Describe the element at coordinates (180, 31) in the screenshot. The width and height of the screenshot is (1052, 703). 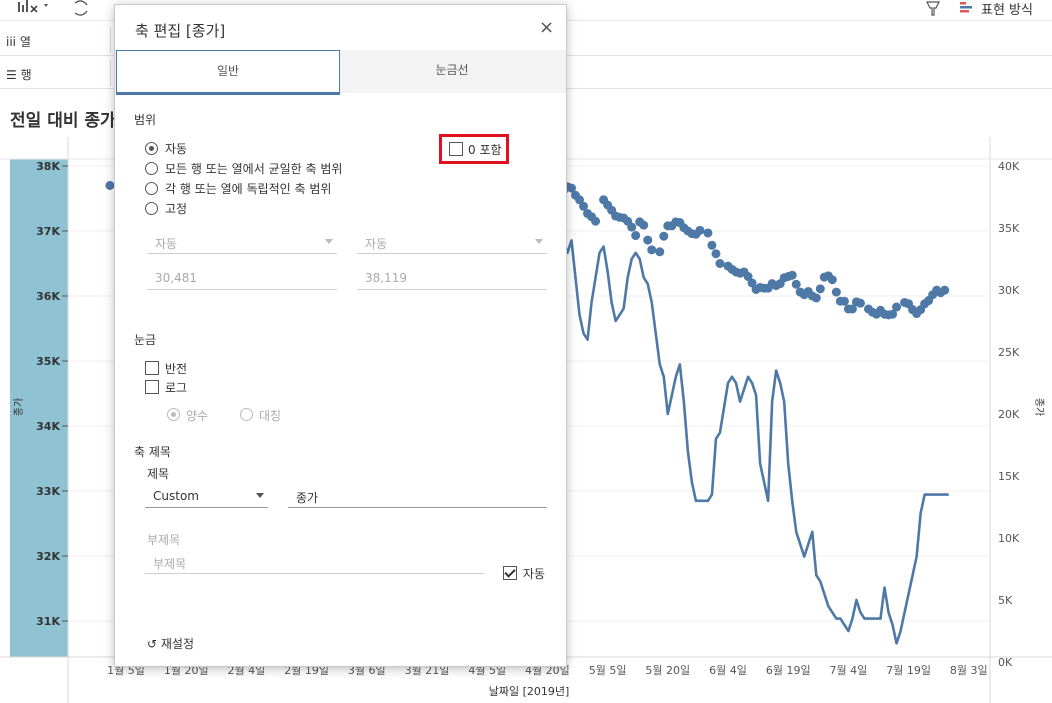
I see `dialog-title: 축 편집 [종가]` at that location.